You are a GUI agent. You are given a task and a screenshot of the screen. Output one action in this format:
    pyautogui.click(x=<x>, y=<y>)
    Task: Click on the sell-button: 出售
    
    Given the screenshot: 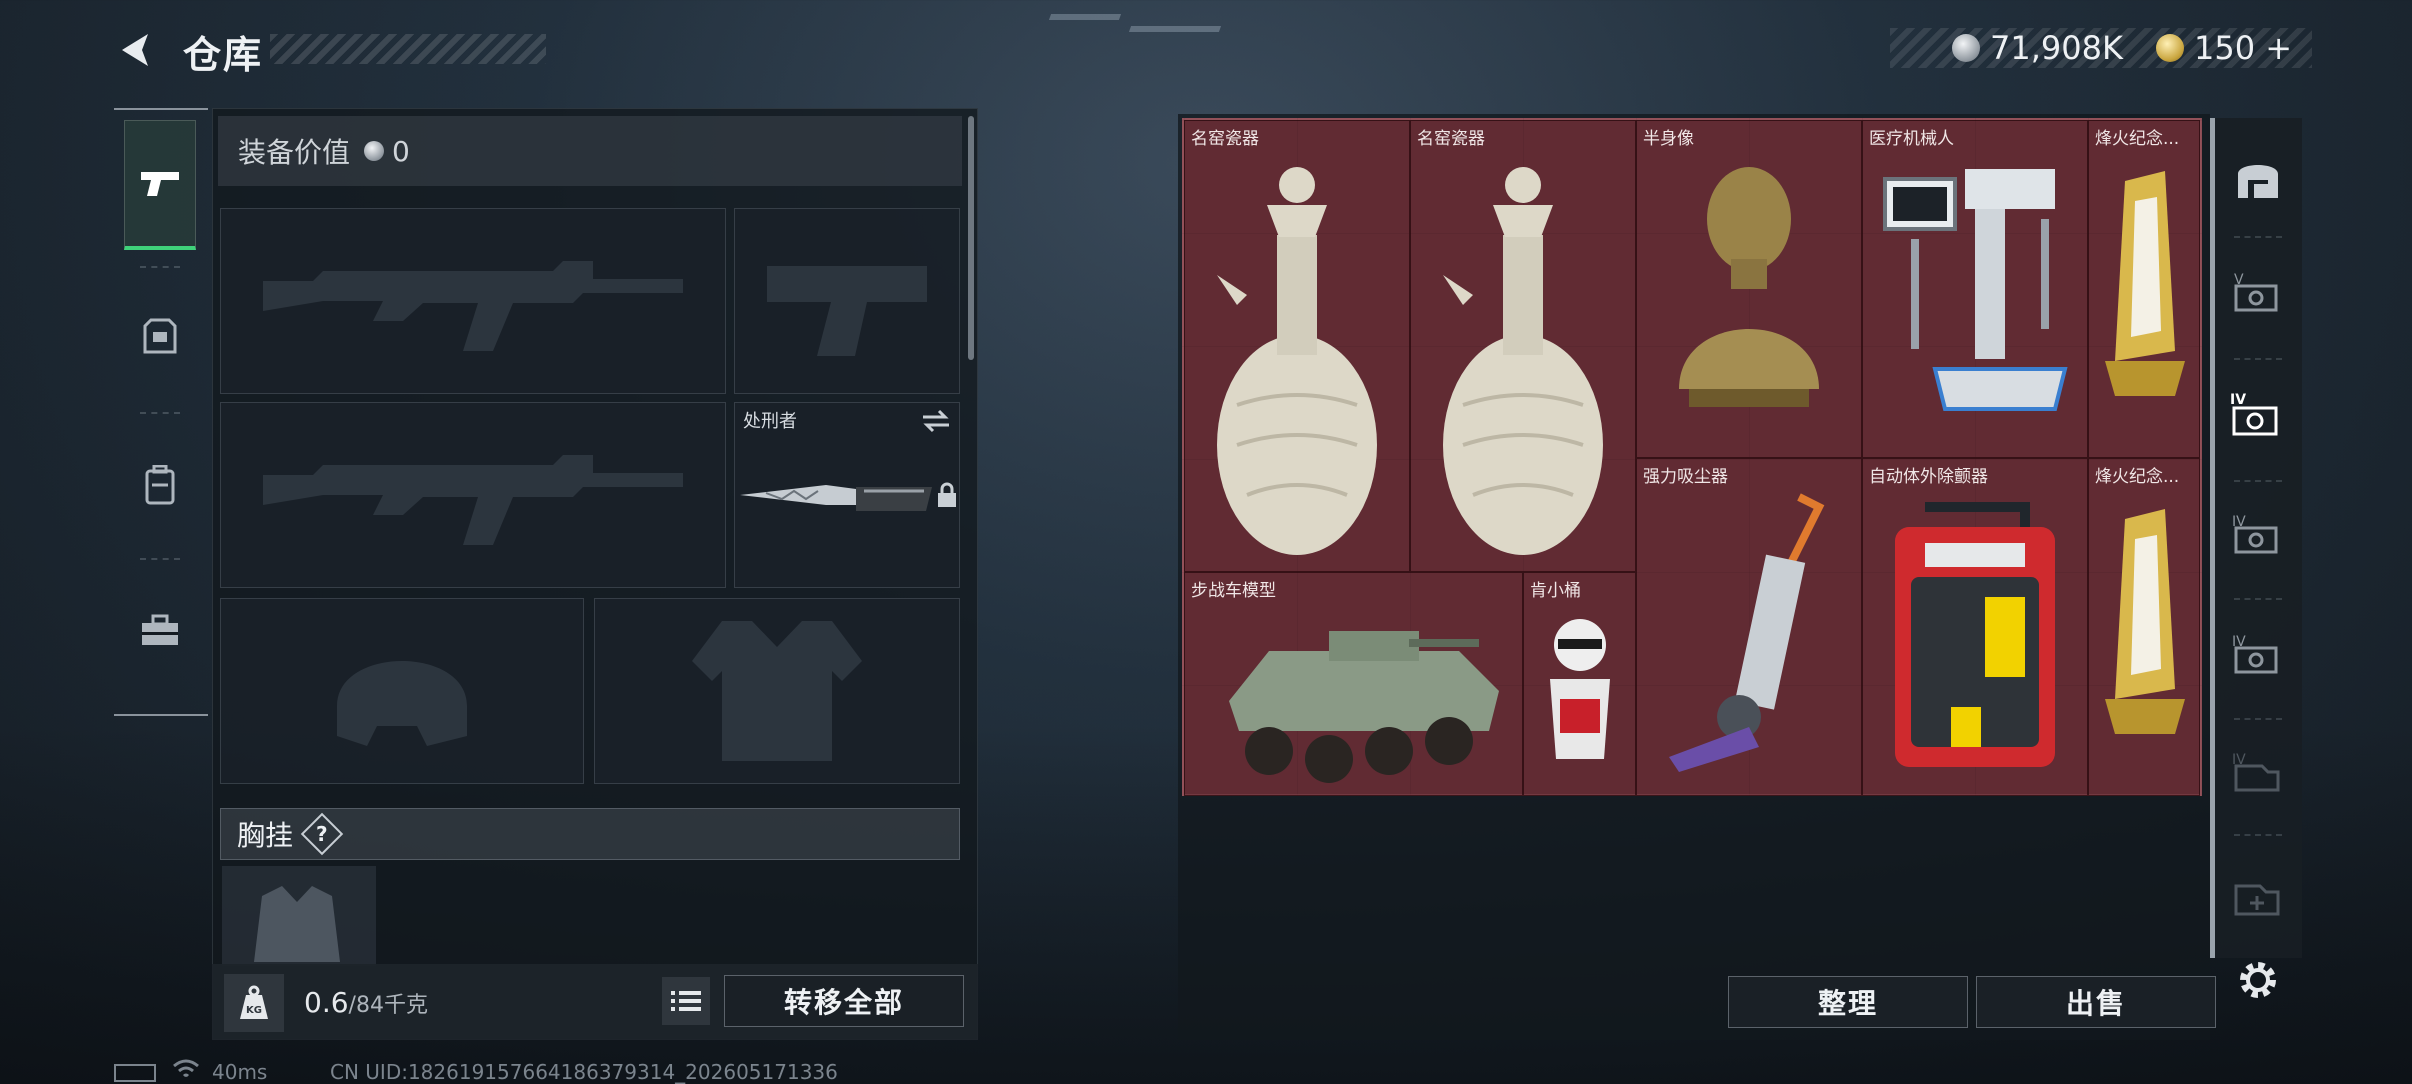 What is the action you would take?
    pyautogui.click(x=2096, y=1002)
    